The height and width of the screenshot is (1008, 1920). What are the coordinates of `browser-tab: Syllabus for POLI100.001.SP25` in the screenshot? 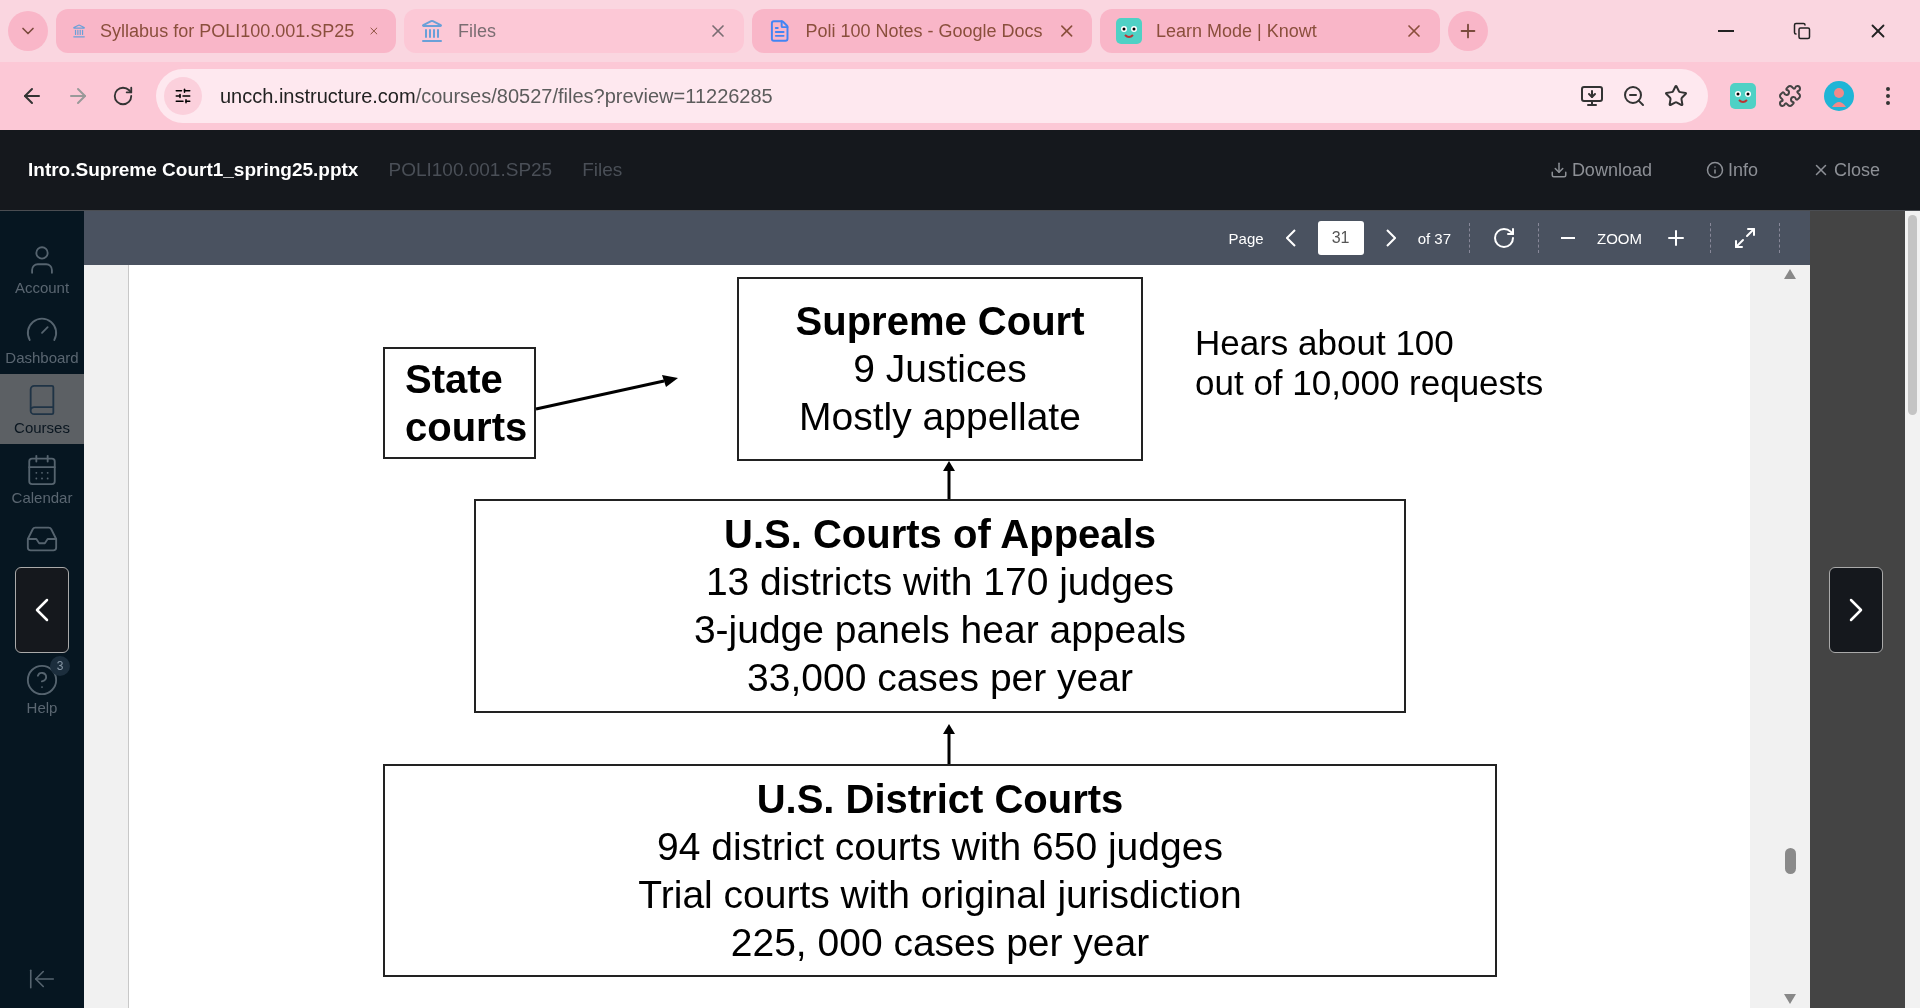 It's located at (226, 31).